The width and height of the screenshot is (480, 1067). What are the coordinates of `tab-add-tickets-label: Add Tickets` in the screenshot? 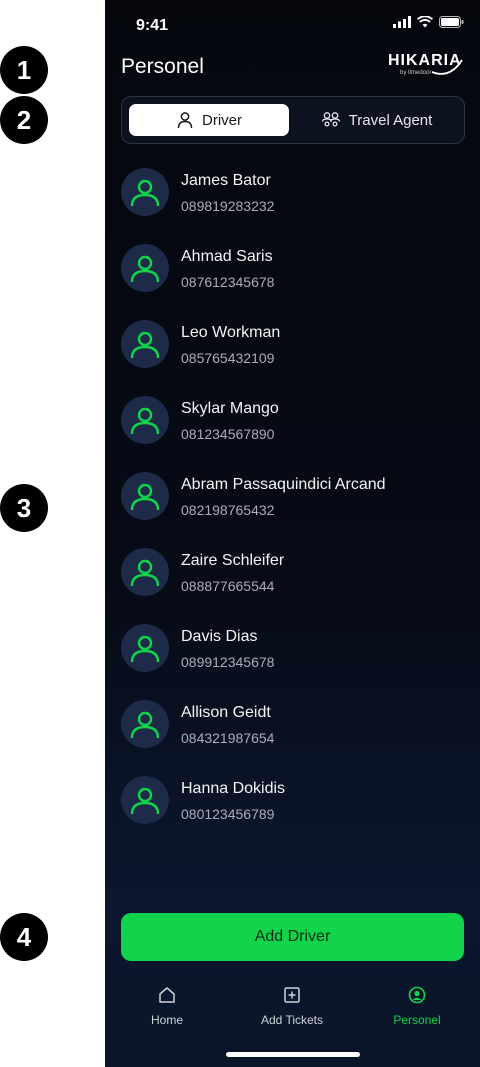 It's located at (292, 1020).